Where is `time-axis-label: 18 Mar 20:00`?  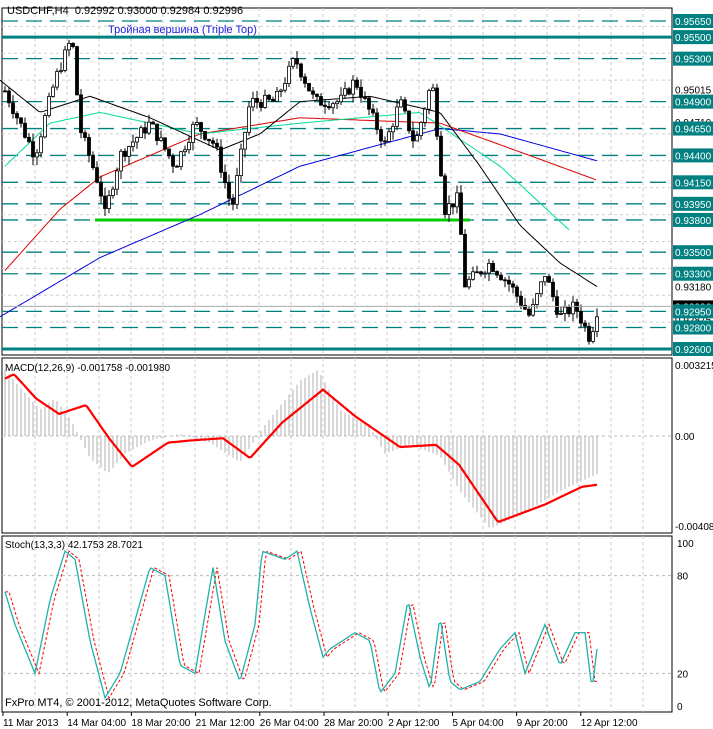
time-axis-label: 18 Mar 20:00 is located at coordinates (160, 723).